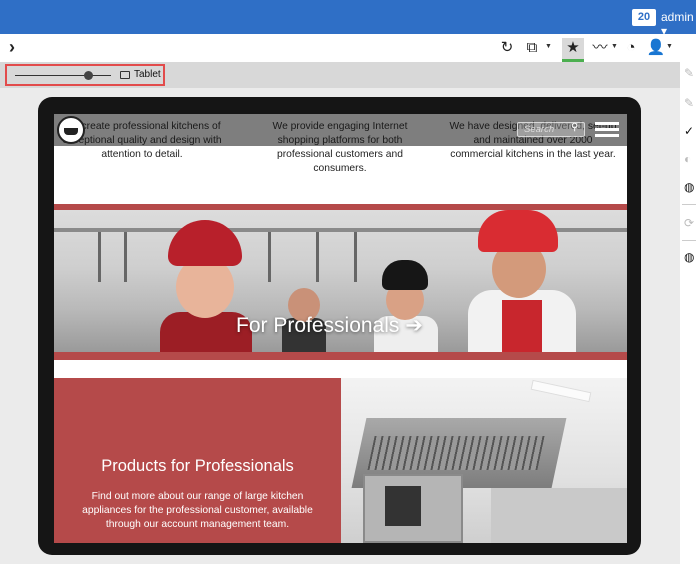  What do you see at coordinates (573, 50) in the screenshot?
I see `star-icon: ★` at bounding box center [573, 50].